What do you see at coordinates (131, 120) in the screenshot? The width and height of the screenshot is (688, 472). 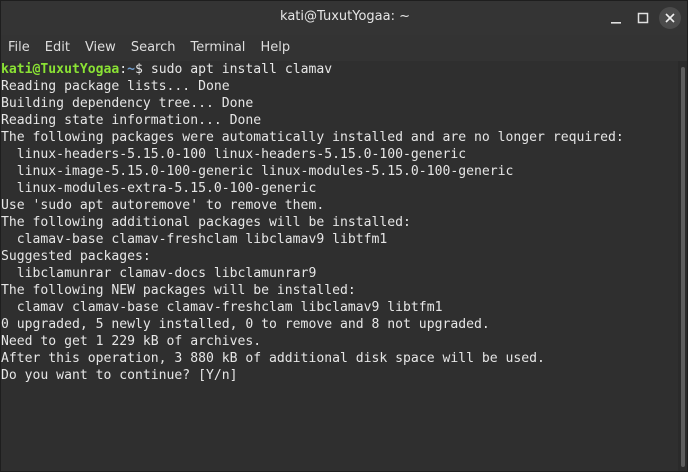 I see `output-line: Reading state information... Done` at bounding box center [131, 120].